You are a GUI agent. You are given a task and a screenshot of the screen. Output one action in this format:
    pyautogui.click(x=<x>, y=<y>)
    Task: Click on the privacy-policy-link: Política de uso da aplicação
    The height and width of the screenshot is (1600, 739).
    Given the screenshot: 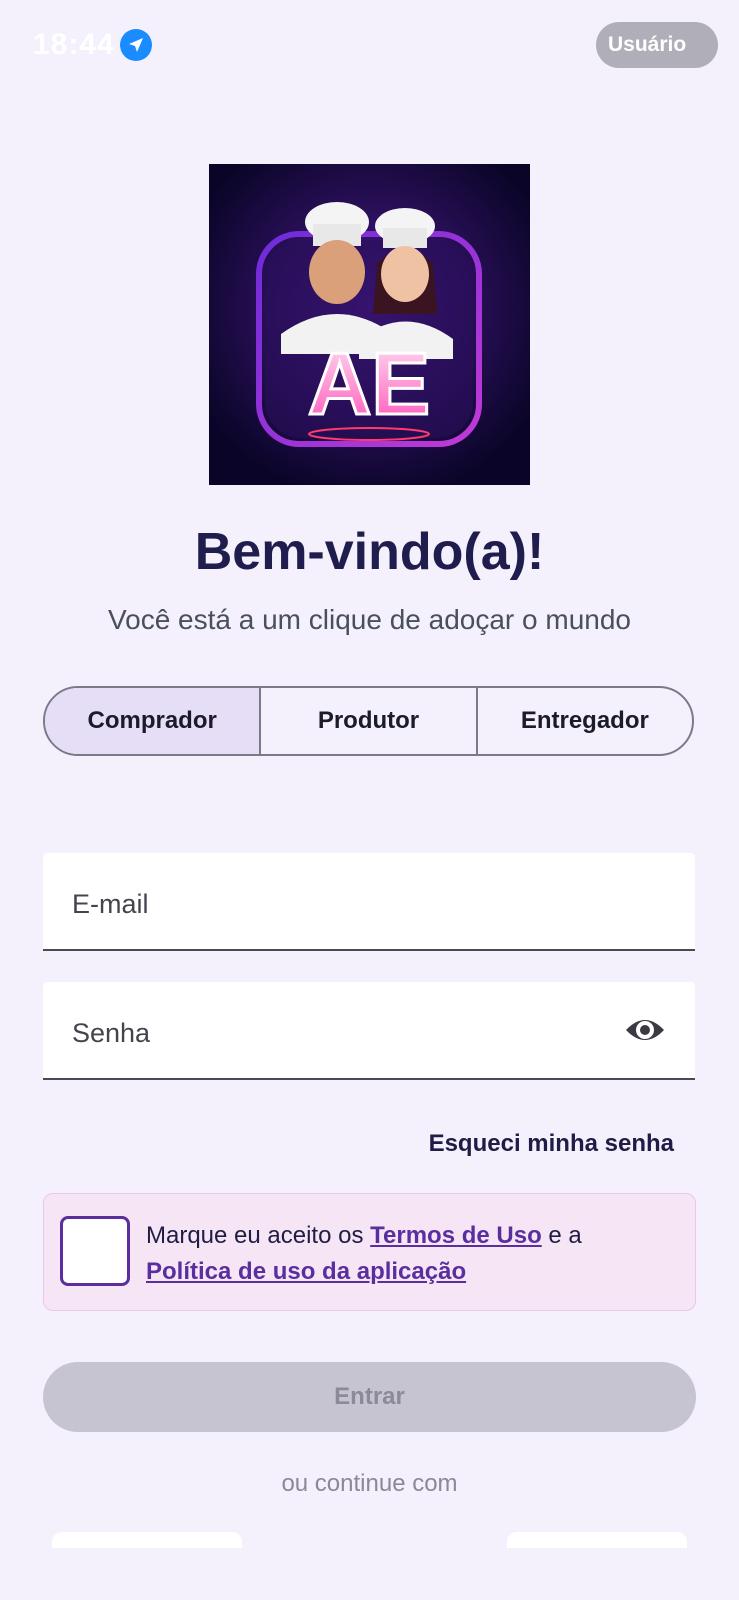 What is the action you would take?
    pyautogui.click(x=306, y=1271)
    